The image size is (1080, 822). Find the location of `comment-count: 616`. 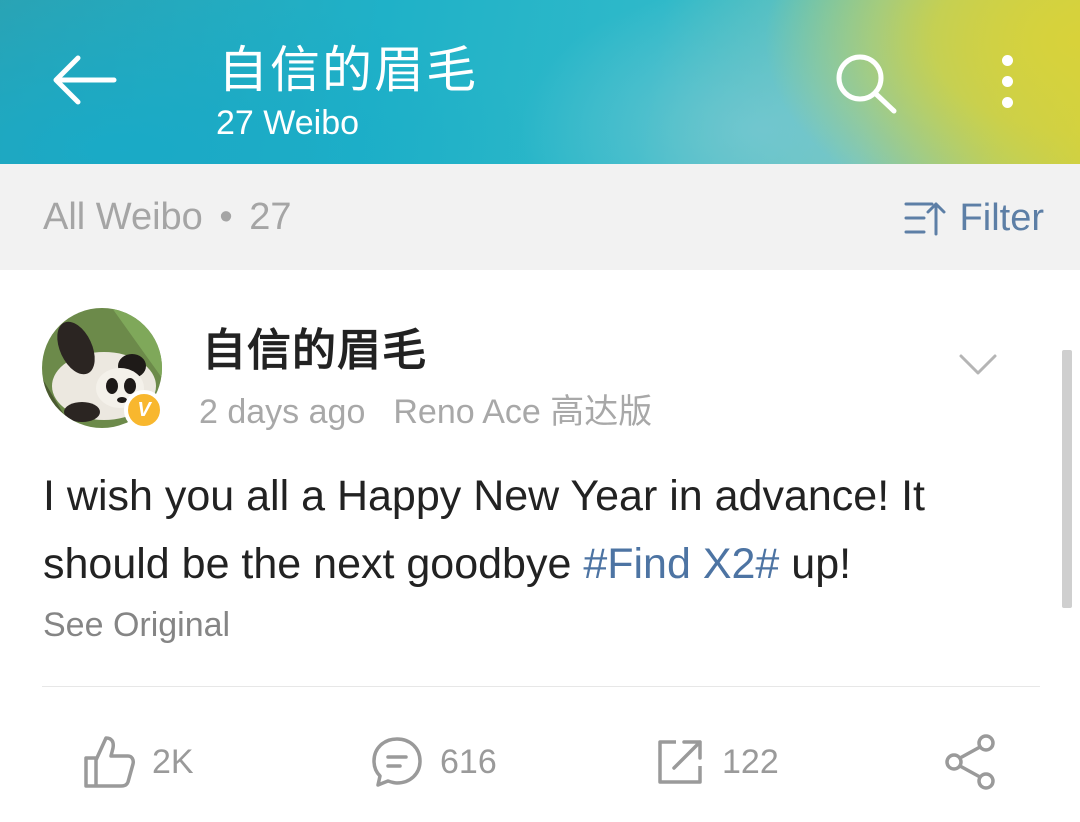

comment-count: 616 is located at coordinates (468, 761).